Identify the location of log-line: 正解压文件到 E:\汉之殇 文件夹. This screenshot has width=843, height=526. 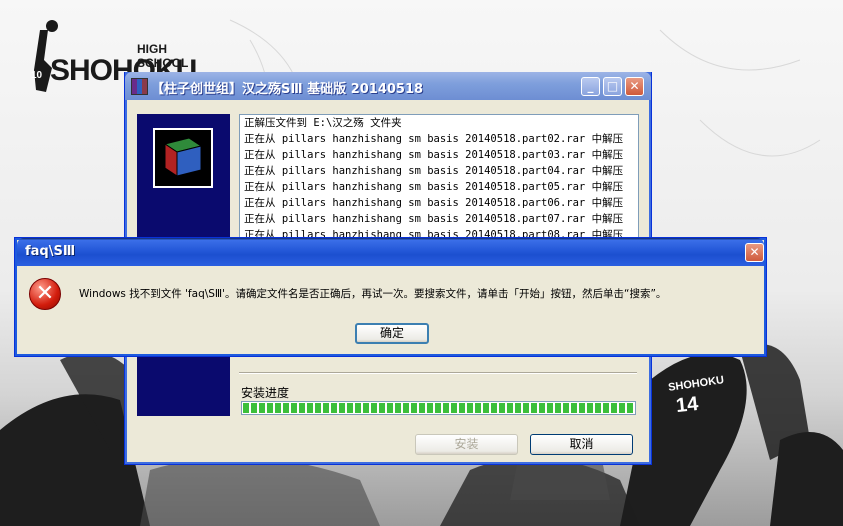
(323, 123).